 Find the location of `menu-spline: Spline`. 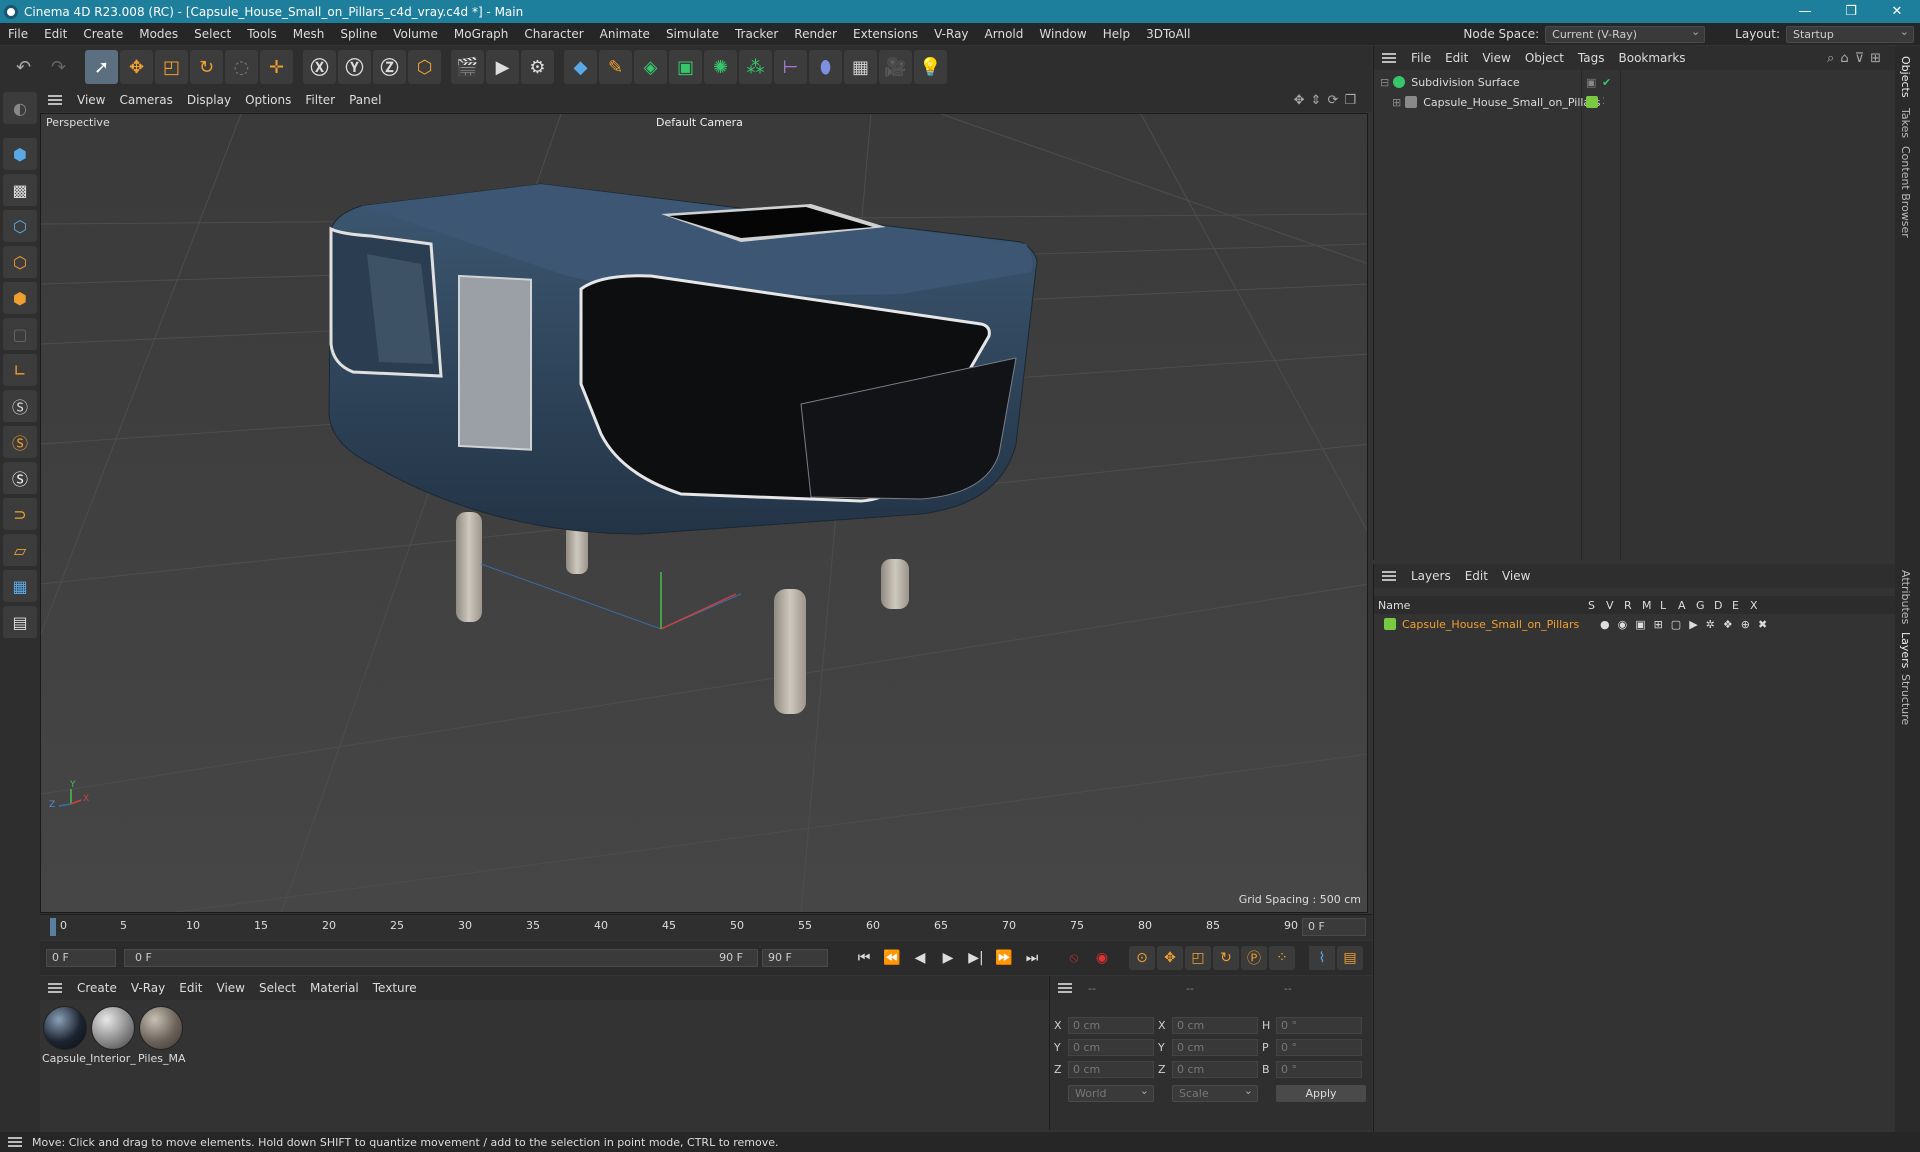

menu-spline: Spline is located at coordinates (358, 34).